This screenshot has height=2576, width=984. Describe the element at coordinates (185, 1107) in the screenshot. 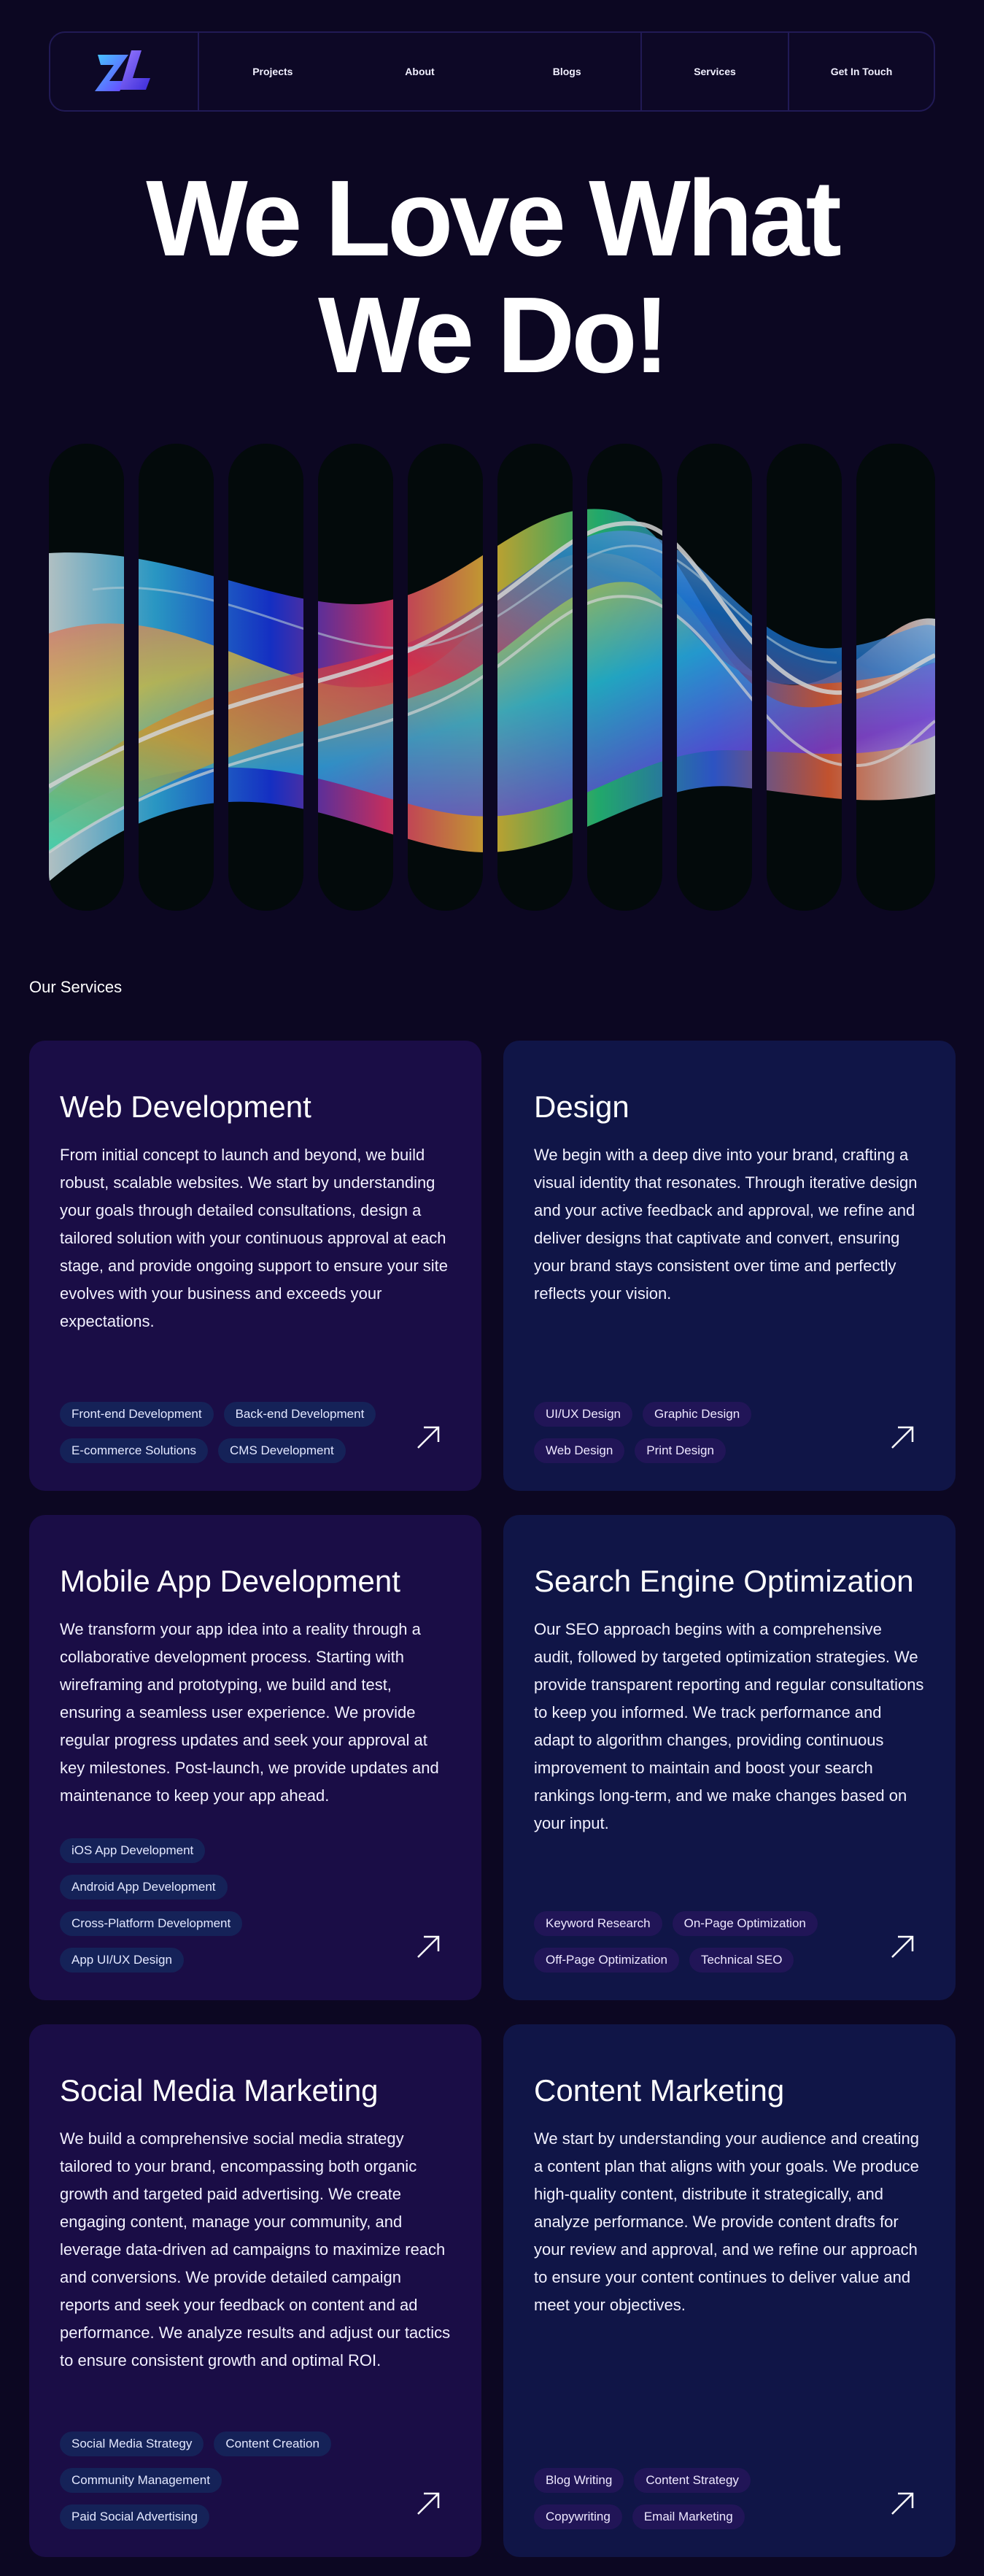

I see `service-card-title: Web Development` at that location.